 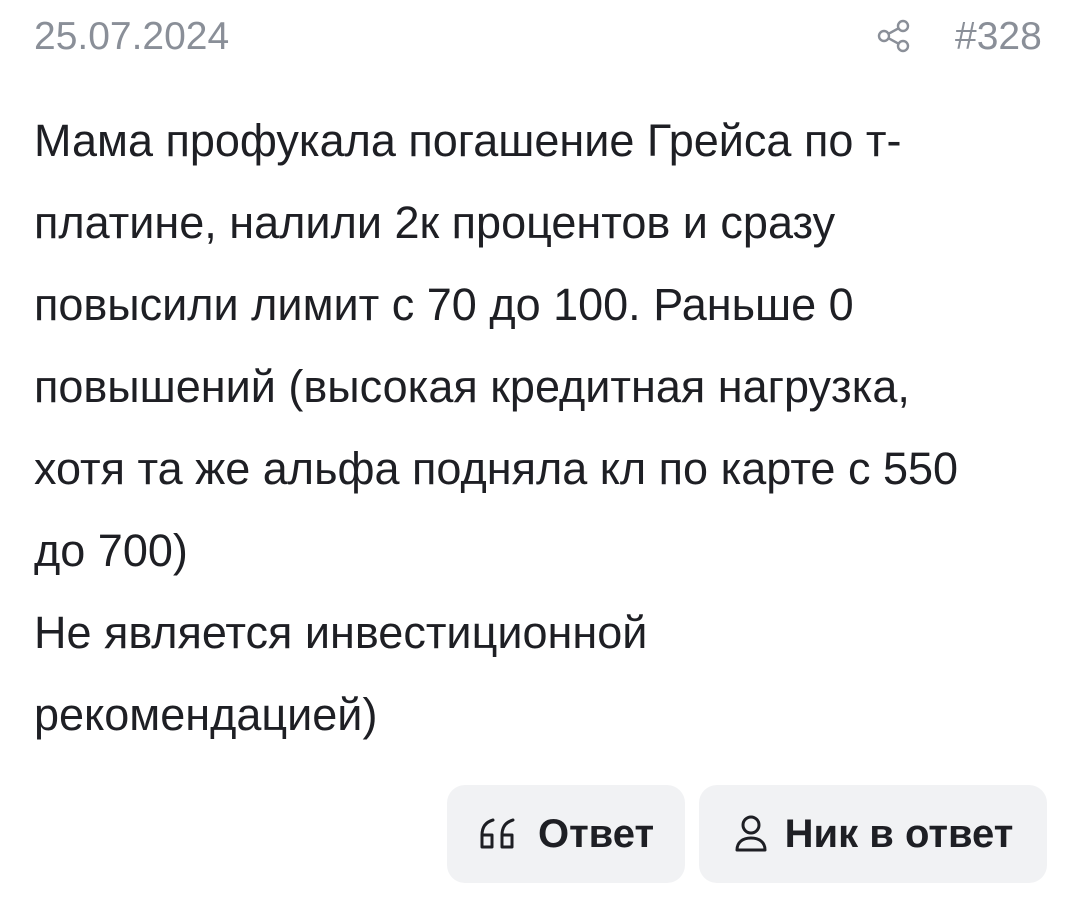 I want to click on post-text-line: рекомендацией), so click(x=206, y=714).